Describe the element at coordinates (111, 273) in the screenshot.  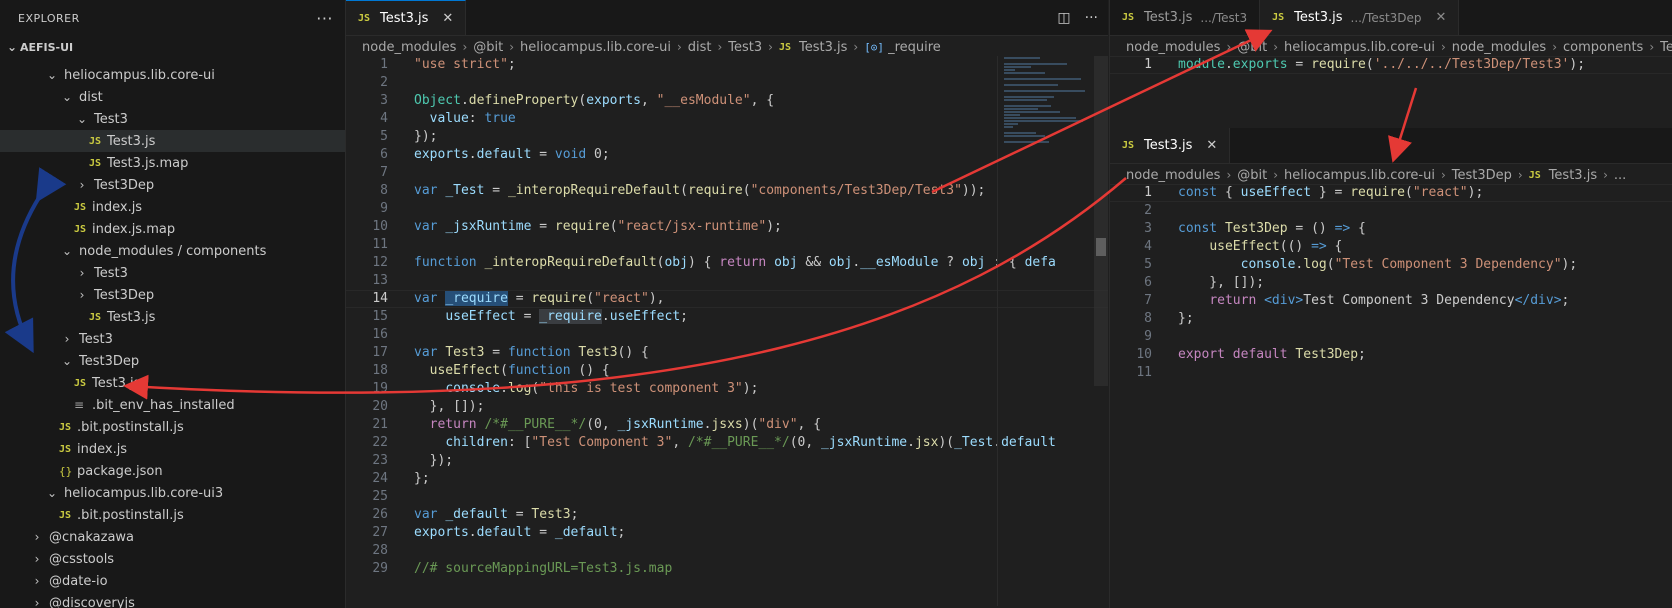
I see `tree-item-label: Test3` at that location.